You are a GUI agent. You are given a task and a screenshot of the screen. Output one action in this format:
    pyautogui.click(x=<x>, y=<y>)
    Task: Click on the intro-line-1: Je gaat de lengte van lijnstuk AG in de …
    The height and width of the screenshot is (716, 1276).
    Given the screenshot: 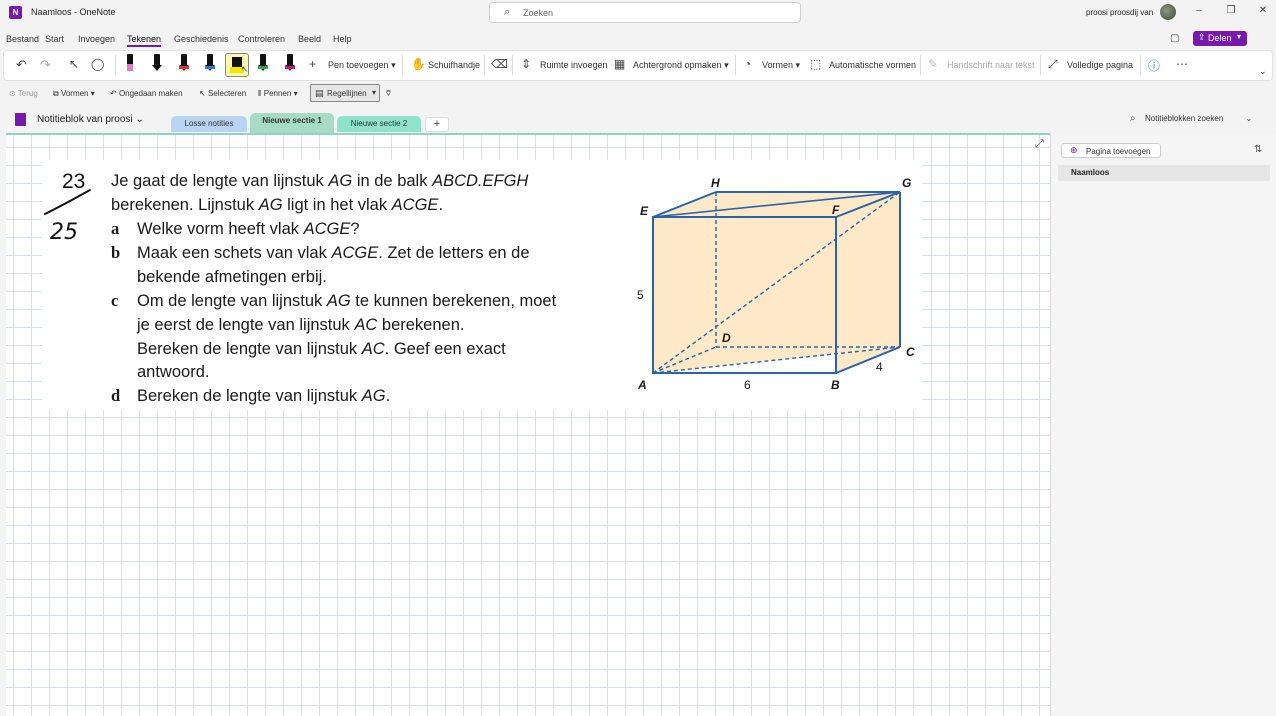 What is the action you would take?
    pyautogui.click(x=320, y=181)
    